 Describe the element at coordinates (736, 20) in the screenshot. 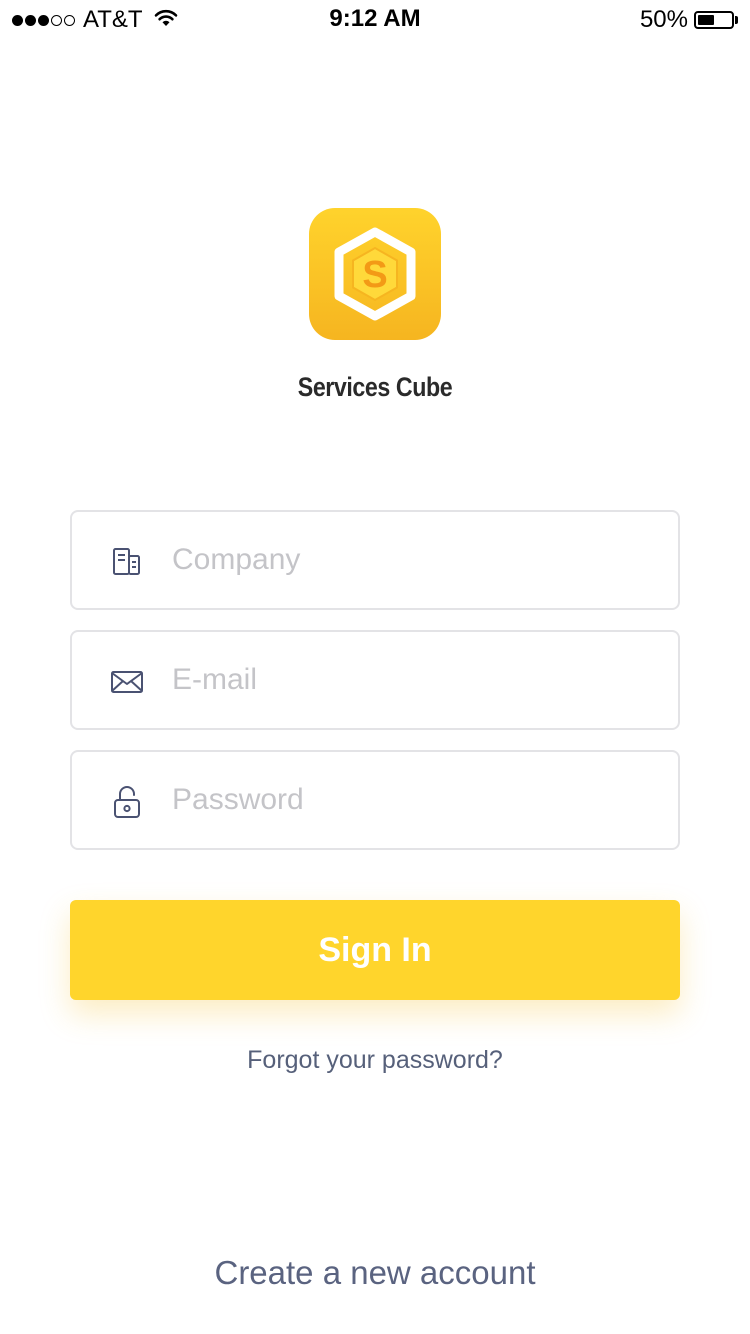

I see `battery-cap` at that location.